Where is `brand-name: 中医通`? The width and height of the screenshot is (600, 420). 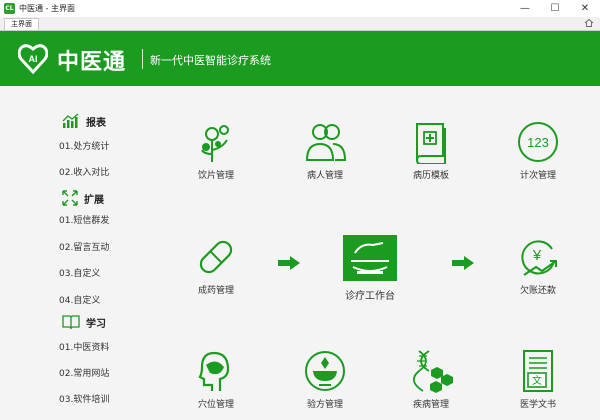 brand-name: 中医通 is located at coordinates (92, 62).